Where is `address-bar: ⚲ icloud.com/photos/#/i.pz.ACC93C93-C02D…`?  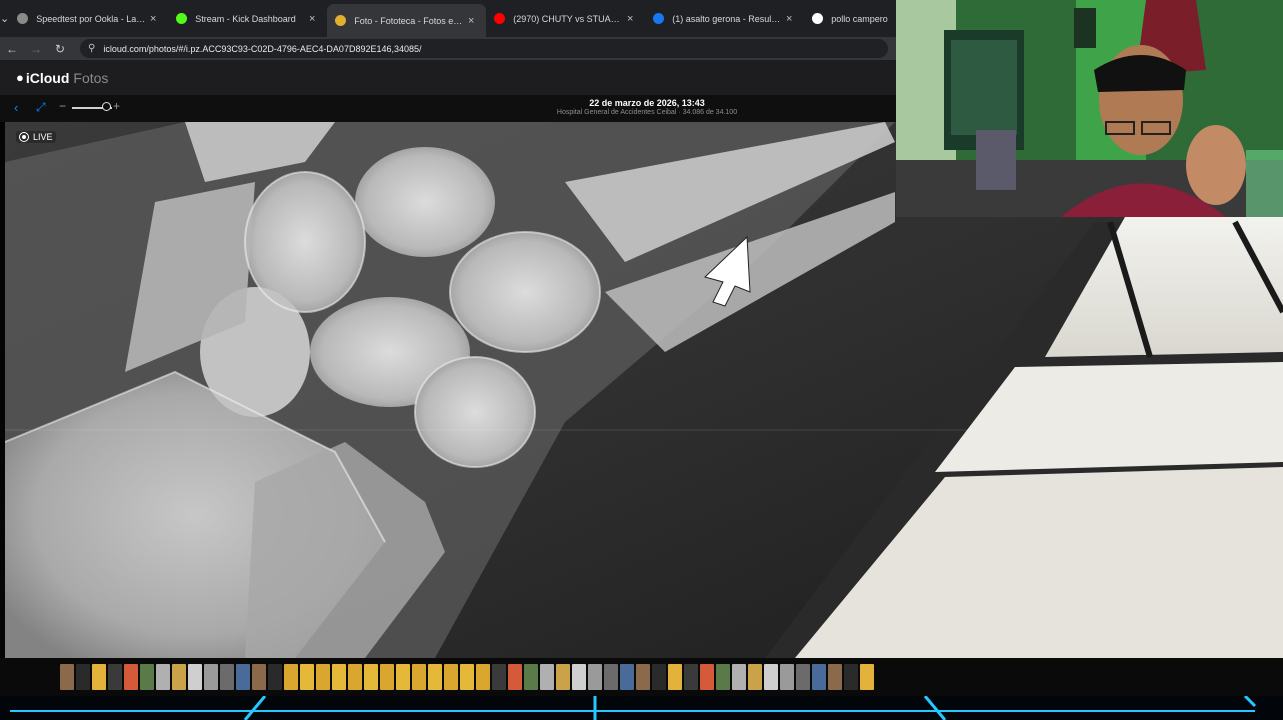 address-bar: ⚲ icloud.com/photos/#/i.pz.ACC93C93-C02D… is located at coordinates (484, 48).